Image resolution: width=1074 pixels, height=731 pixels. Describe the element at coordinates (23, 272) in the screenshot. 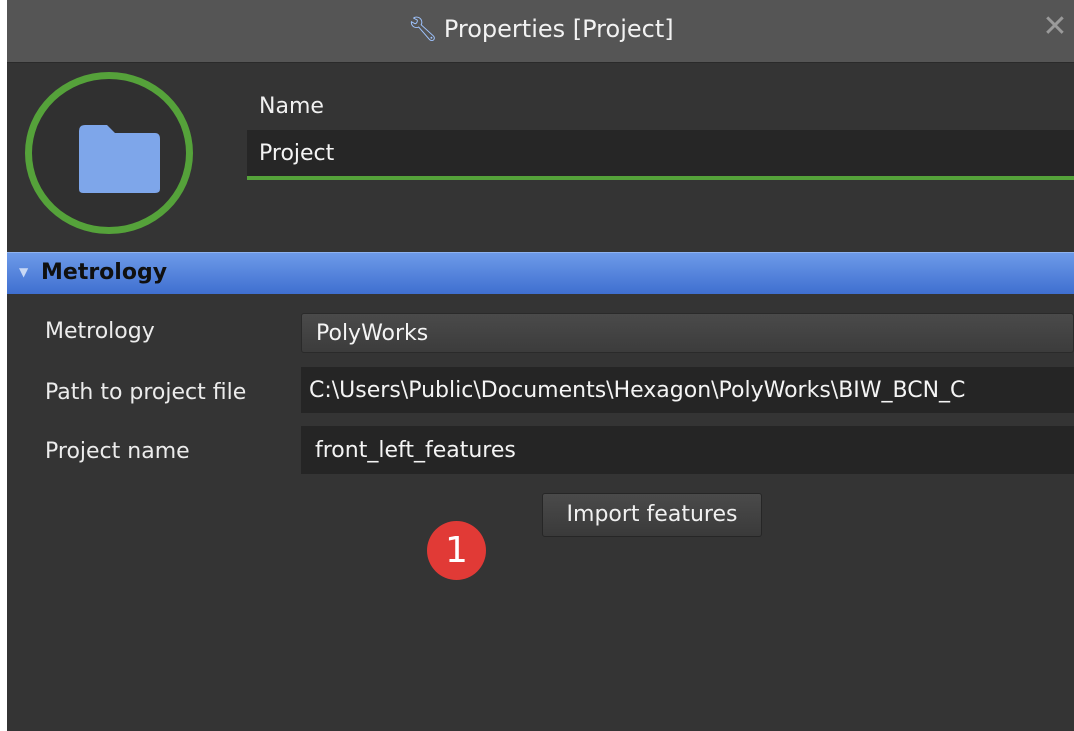

I see `expand-triangle-icon: ▼` at that location.